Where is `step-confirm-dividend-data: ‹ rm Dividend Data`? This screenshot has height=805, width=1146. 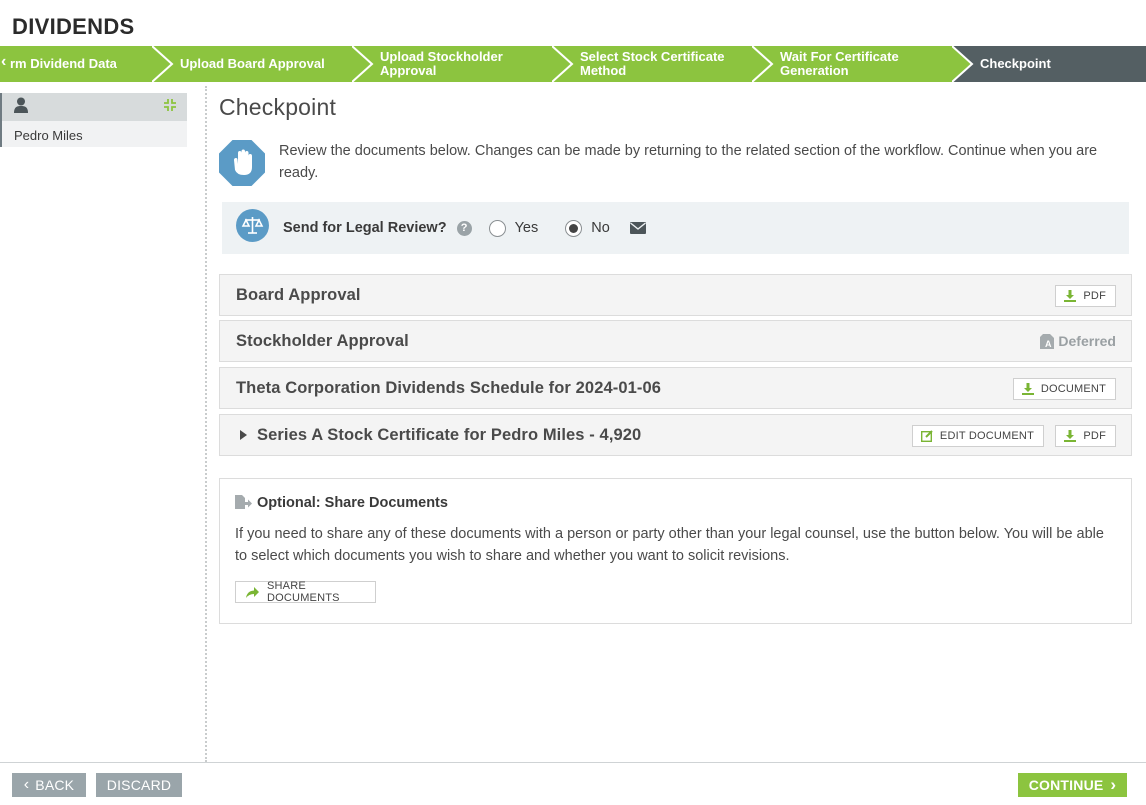 step-confirm-dividend-data: ‹ rm Dividend Data is located at coordinates (86, 64).